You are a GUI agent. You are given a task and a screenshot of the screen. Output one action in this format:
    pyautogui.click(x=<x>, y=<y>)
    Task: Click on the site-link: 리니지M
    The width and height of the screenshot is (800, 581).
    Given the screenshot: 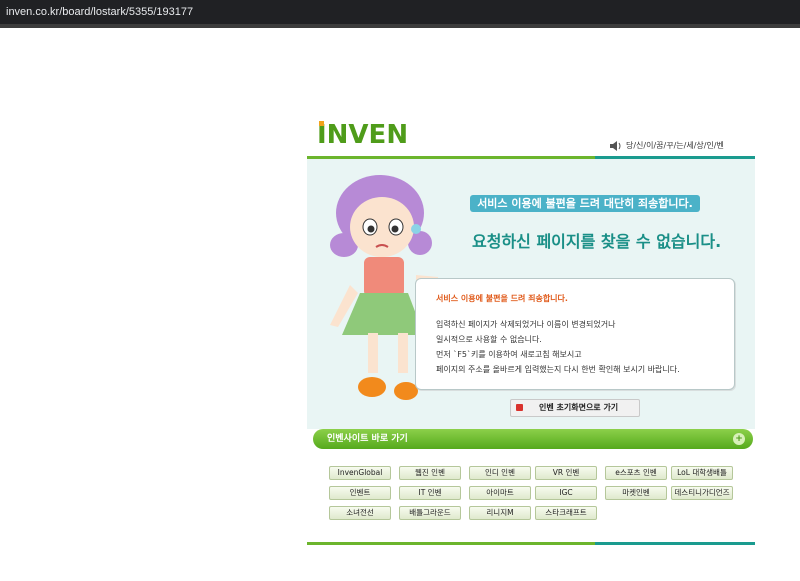 What is the action you would take?
    pyautogui.click(x=500, y=513)
    